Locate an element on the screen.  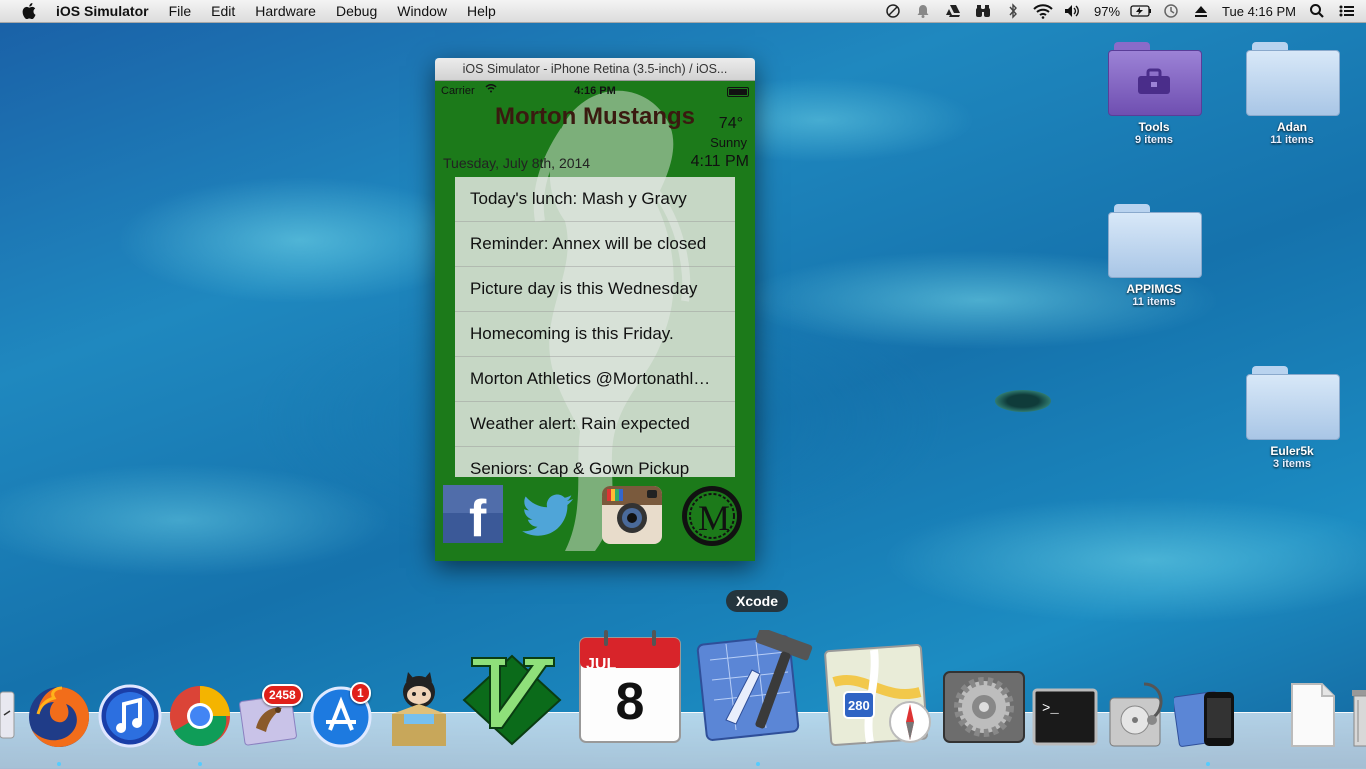
desktop-folder-appimgs: APPIMGS 11 items is located at coordinates (1154, 256).